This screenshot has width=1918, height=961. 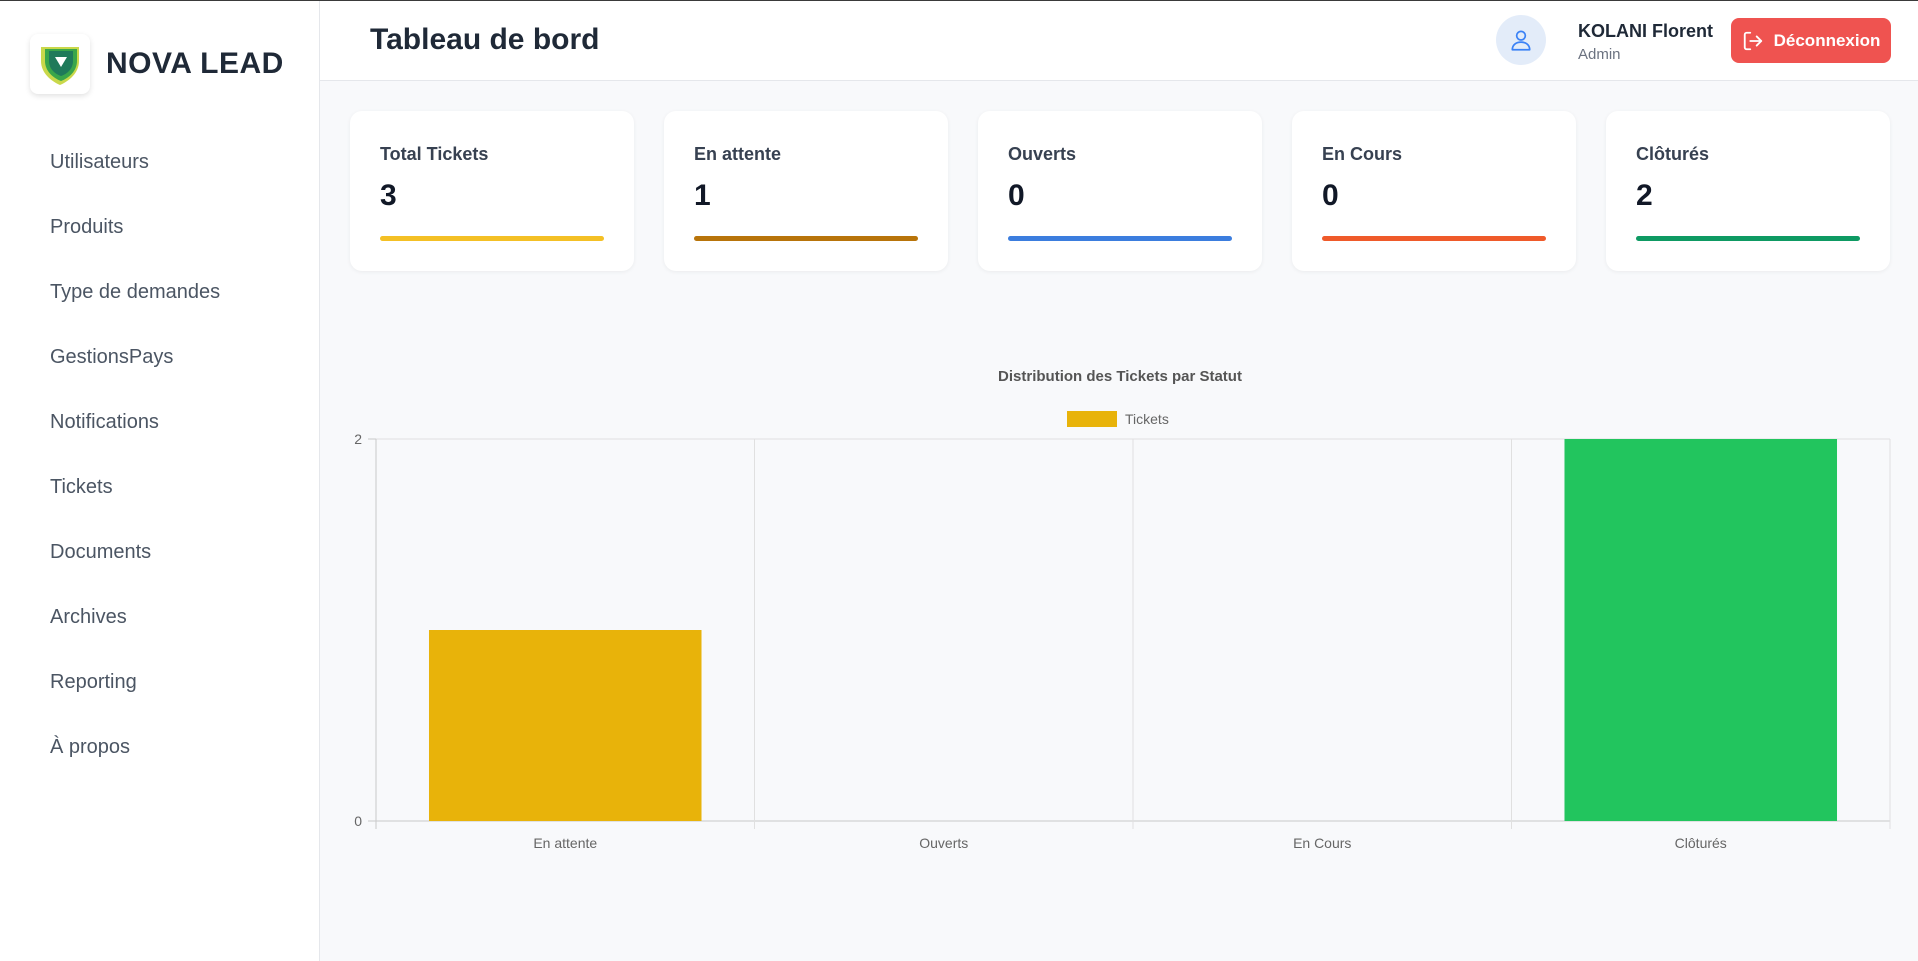 I want to click on sidebar-item-gestions-pays: GestionsPays, so click(x=160, y=364).